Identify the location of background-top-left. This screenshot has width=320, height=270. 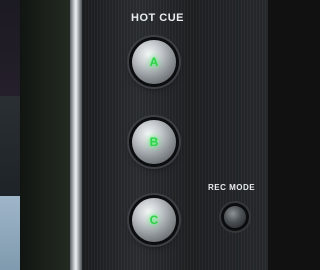
(10, 48).